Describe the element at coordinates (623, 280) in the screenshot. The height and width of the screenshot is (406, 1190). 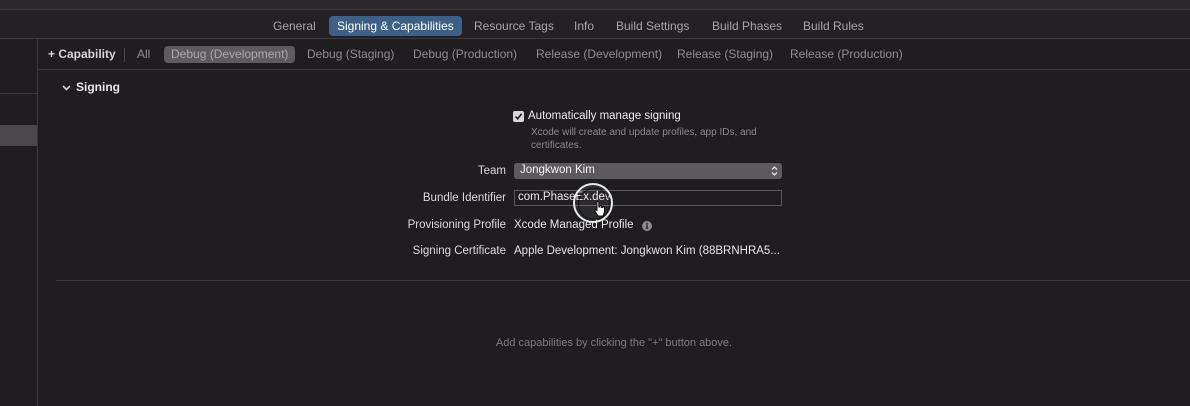
I see `section-divider` at that location.